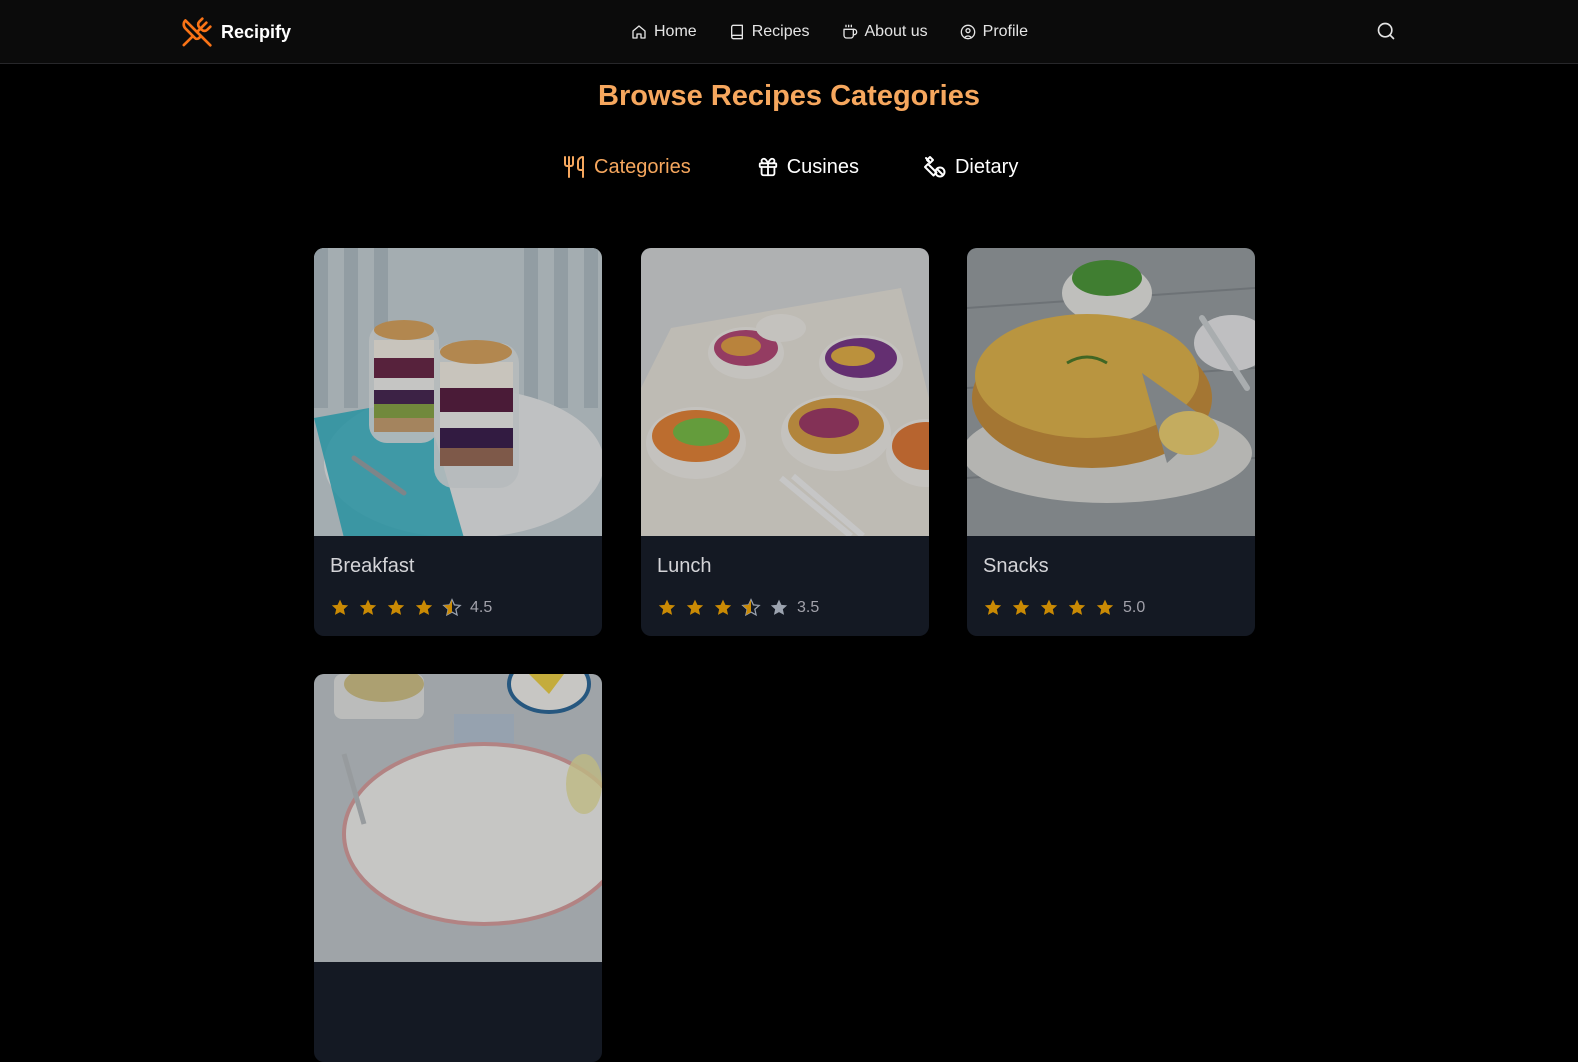  Describe the element at coordinates (767, 167) in the screenshot. I see `gift-icon` at that location.